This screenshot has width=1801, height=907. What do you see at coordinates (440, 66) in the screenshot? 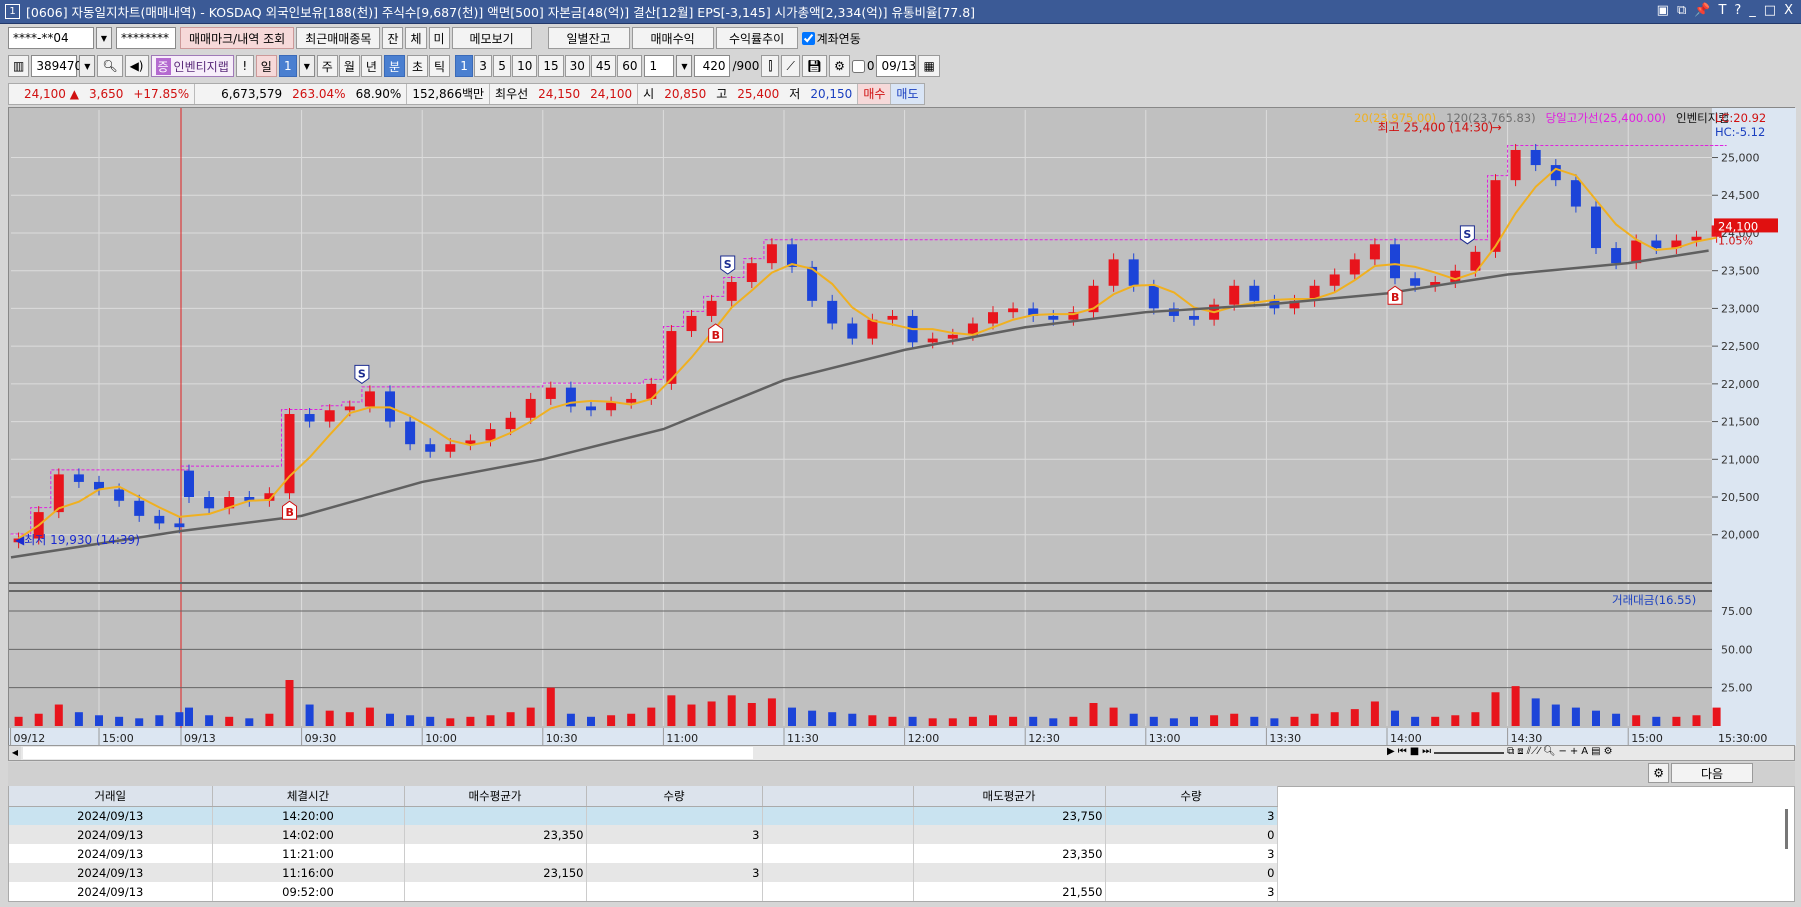
I see `period-sub-button: 틱` at bounding box center [440, 66].